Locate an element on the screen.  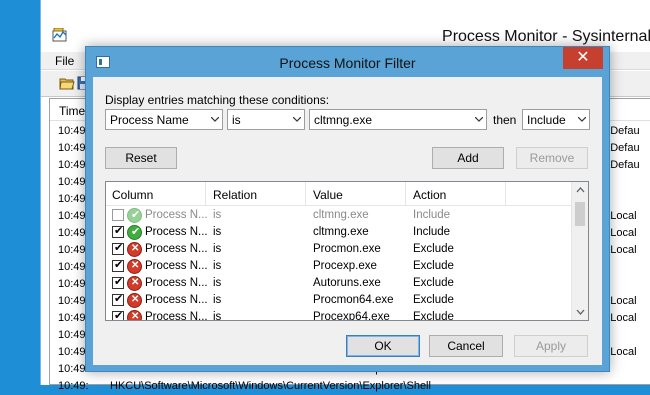
scrollbar-thumb is located at coordinates (580, 214).